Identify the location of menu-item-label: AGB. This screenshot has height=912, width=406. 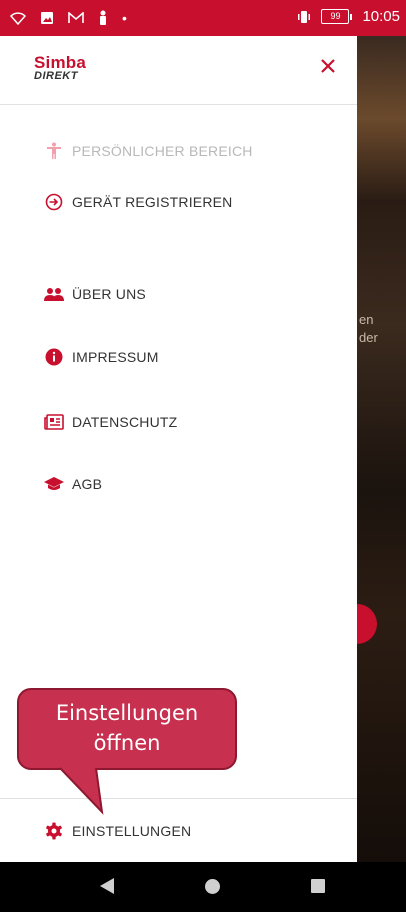
(87, 484).